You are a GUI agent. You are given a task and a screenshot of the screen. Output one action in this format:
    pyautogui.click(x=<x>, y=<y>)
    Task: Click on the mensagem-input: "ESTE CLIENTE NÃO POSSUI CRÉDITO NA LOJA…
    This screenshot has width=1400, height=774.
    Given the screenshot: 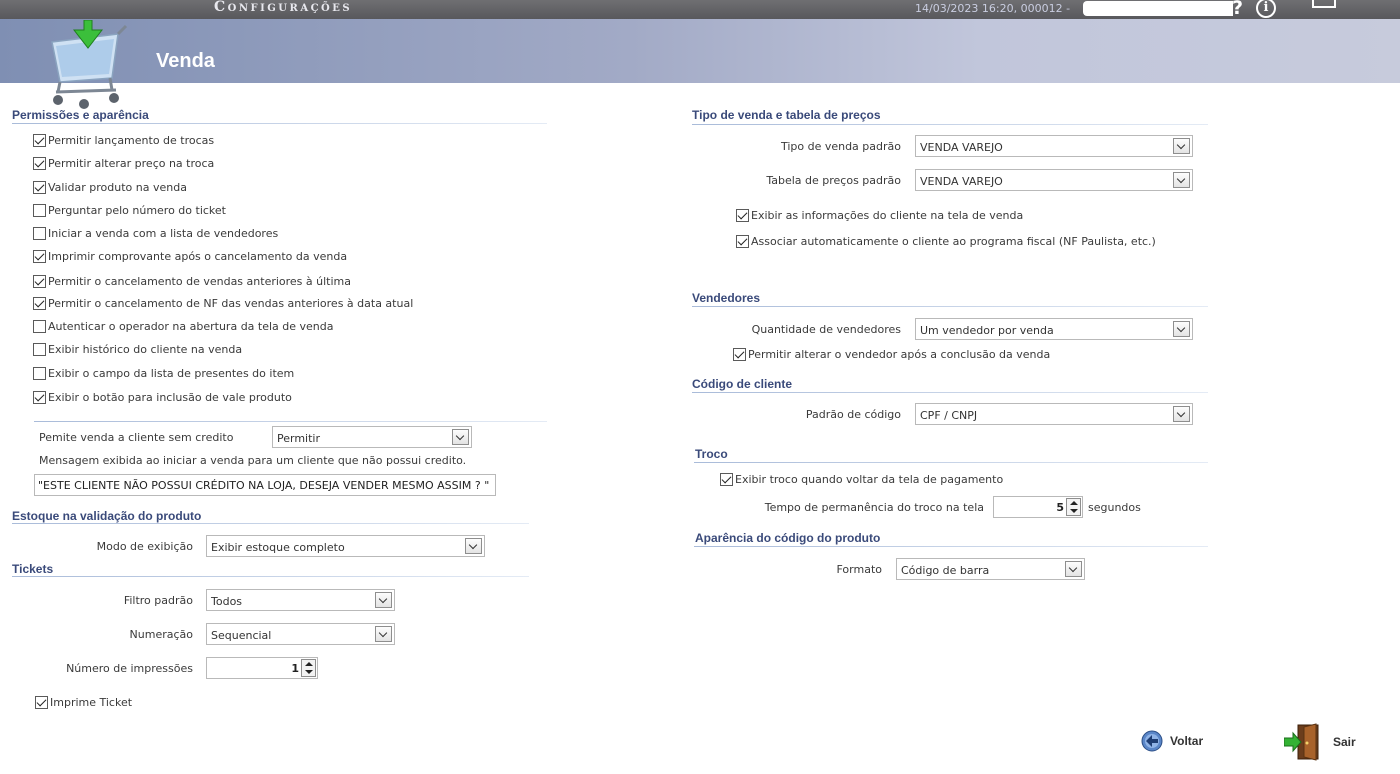 What is the action you would take?
    pyautogui.click(x=265, y=485)
    